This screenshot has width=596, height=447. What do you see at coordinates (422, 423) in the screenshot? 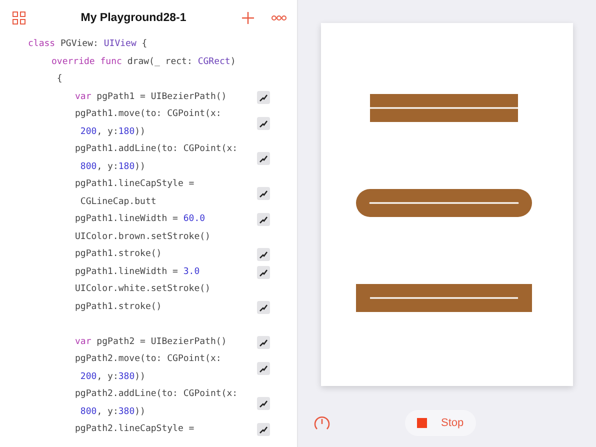
I see `stop-icon` at bounding box center [422, 423].